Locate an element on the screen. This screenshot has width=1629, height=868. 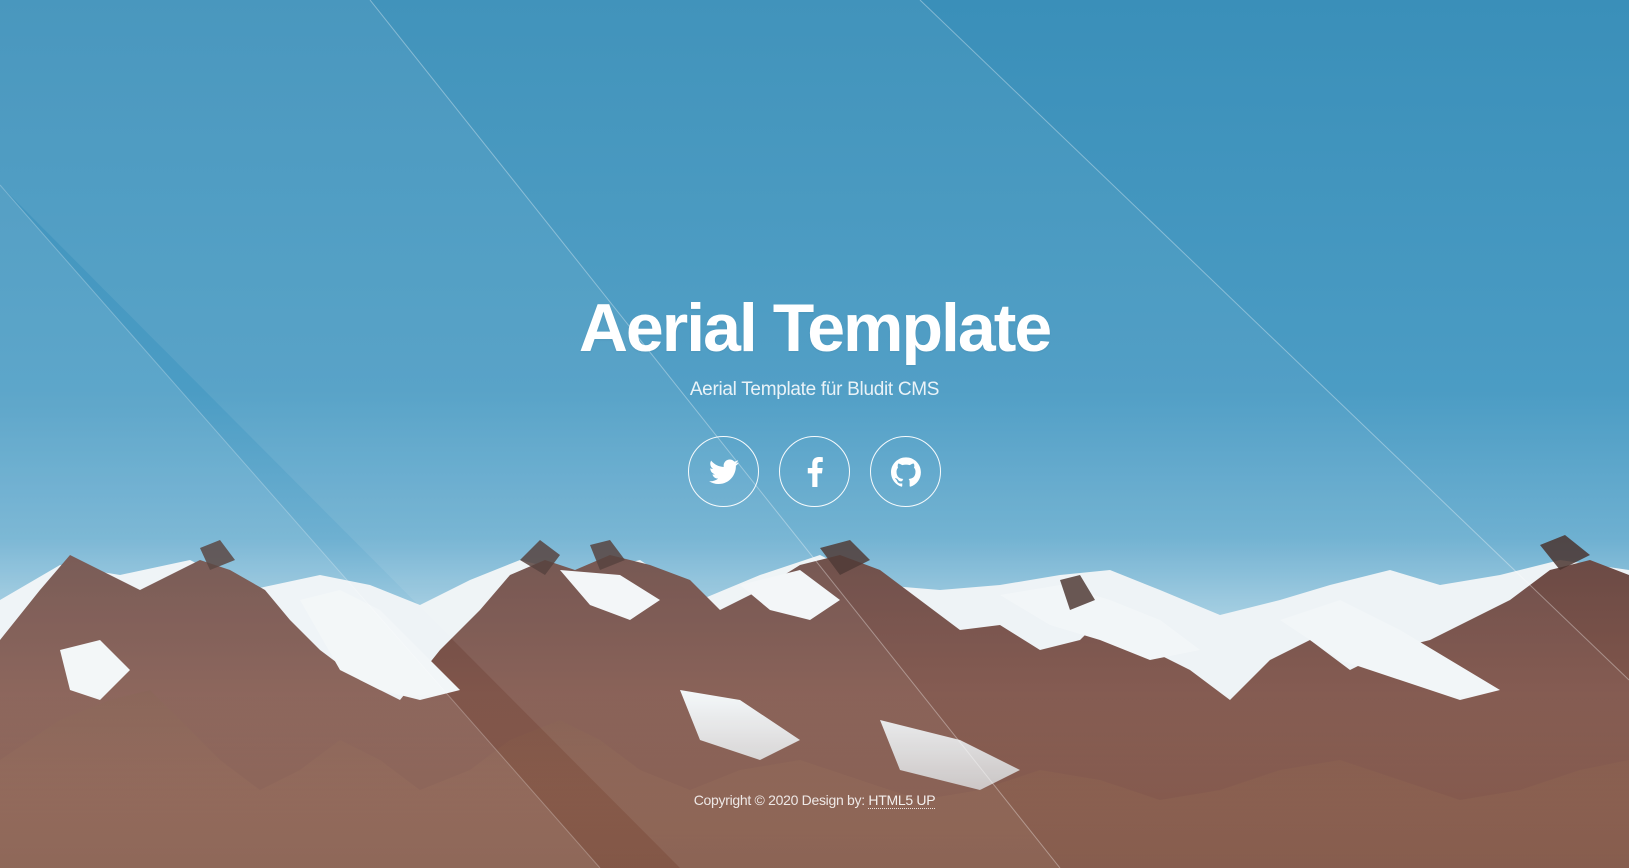
copyright-text: Copyright © 2020 Design by: is located at coordinates (779, 800).